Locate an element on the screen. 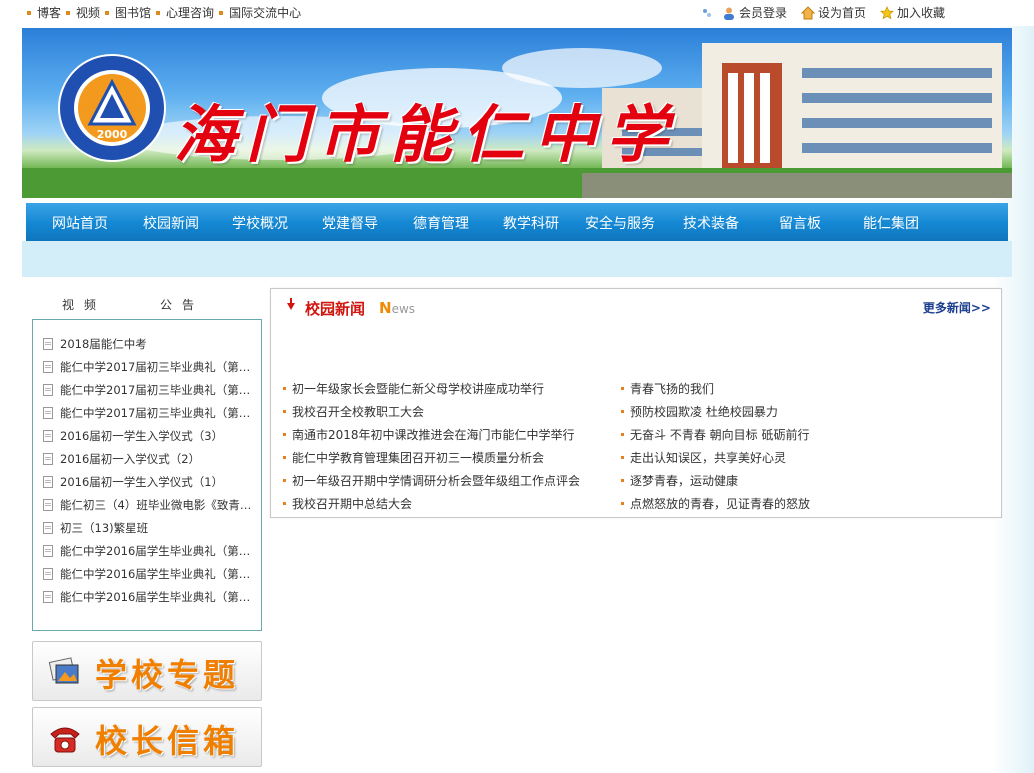  news-item: 点燃怒放的青春，见证青春的怒放 is located at coordinates (715, 503).